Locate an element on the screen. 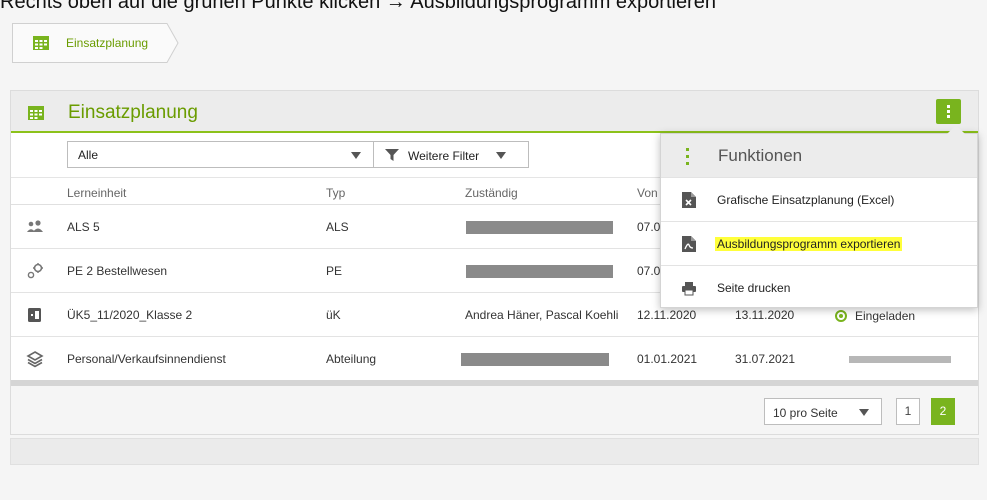  breadcrumb-label: Einsatzplanung is located at coordinates (107, 43).